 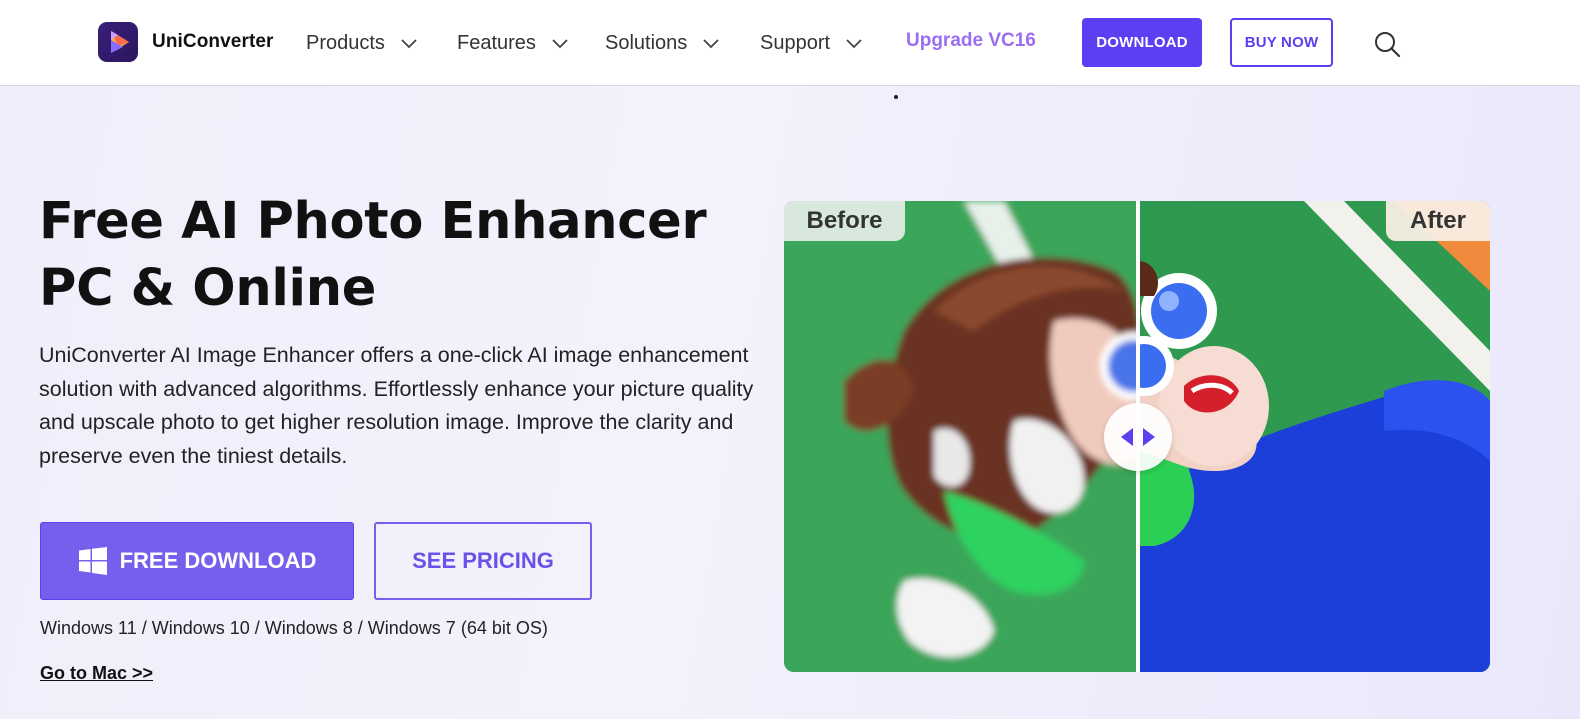 I want to click on brand-logo-link: UniConverter, so click(x=186, y=42).